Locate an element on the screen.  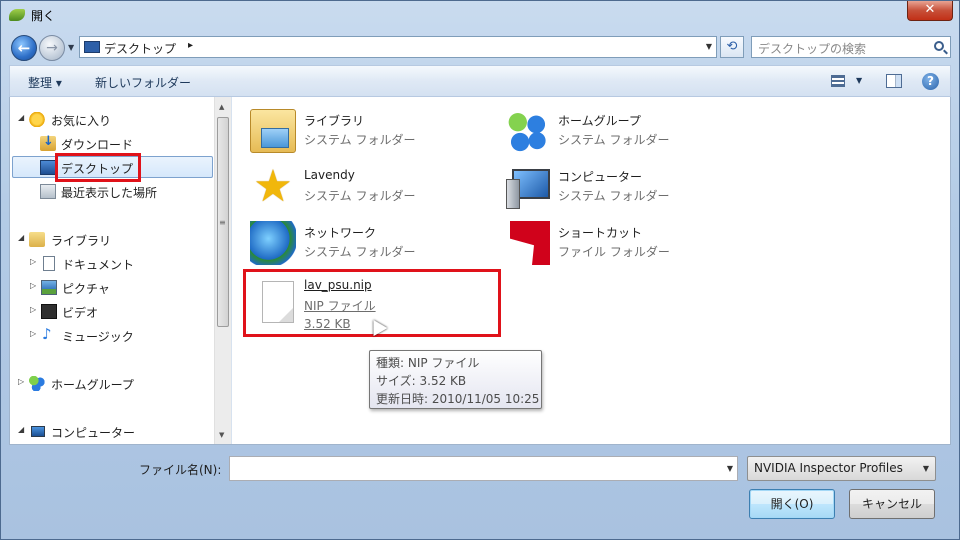
nav-documents: ▷ ドキュメント is located at coordinates (118, 264).